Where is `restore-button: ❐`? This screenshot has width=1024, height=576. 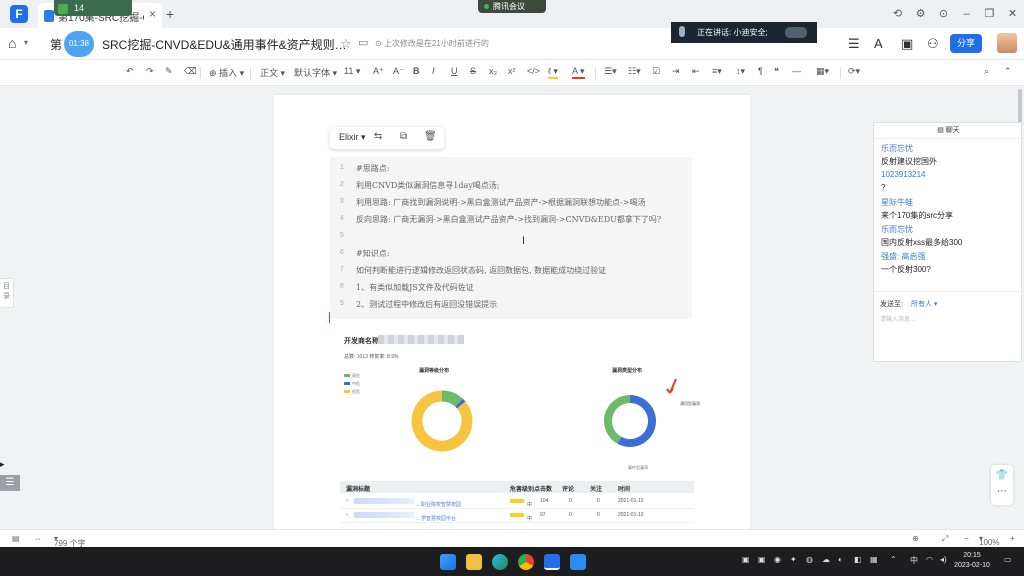
restore-button: ❐ is located at coordinates (989, 14).